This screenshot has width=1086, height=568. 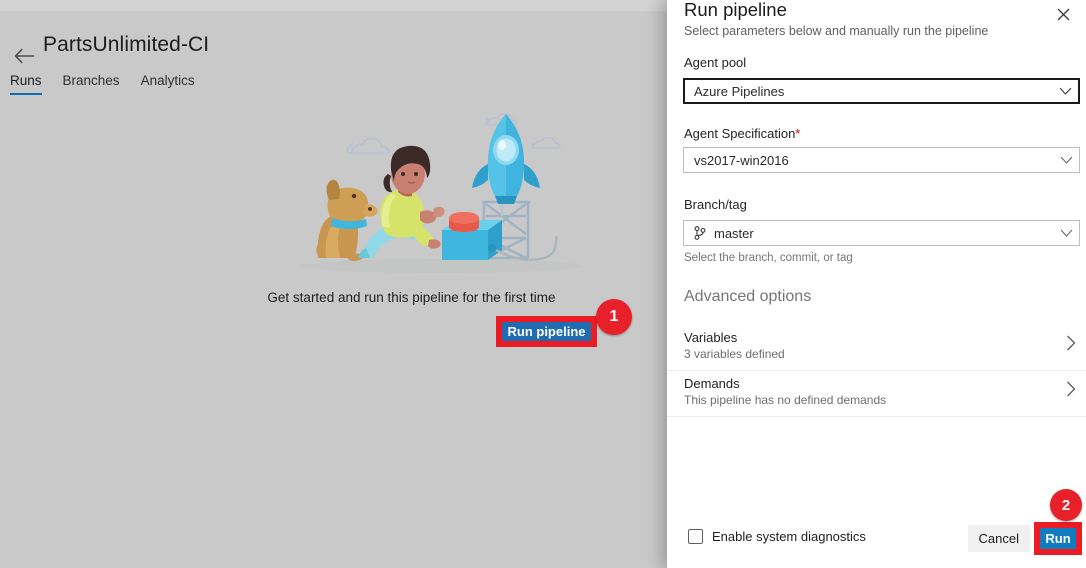 I want to click on panel-title: Run pipeline, so click(x=735, y=10).